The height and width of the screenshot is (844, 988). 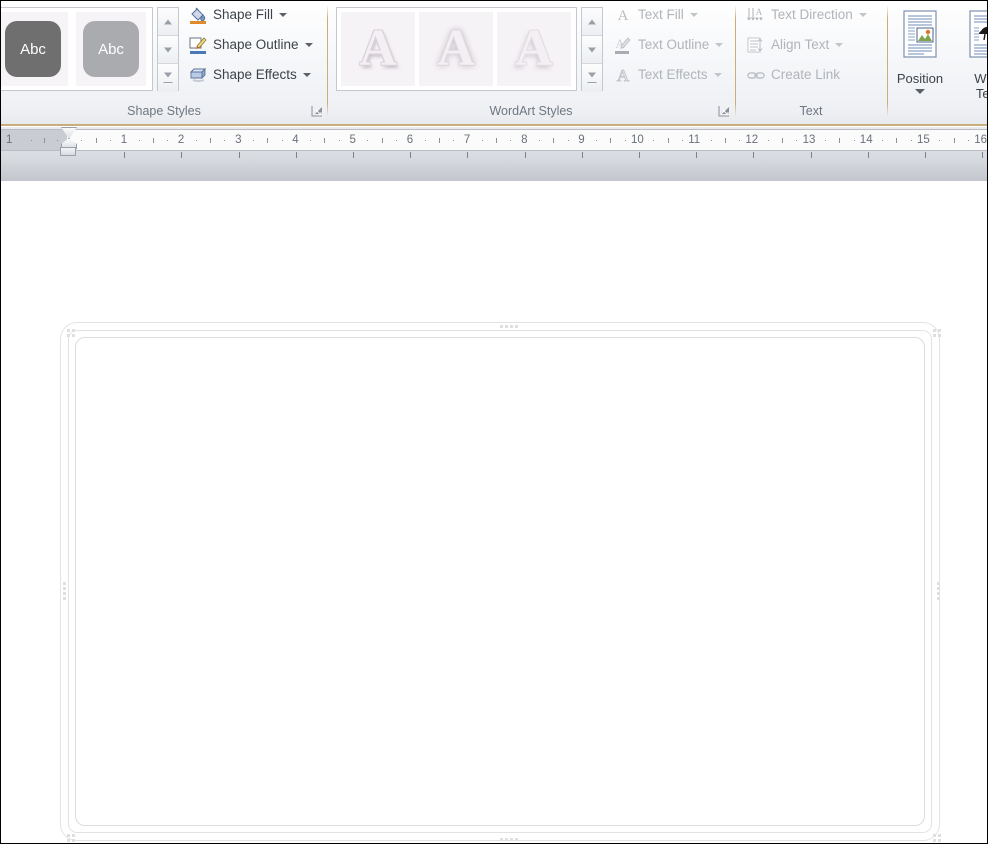 I want to click on position-button: Position, so click(x=920, y=52).